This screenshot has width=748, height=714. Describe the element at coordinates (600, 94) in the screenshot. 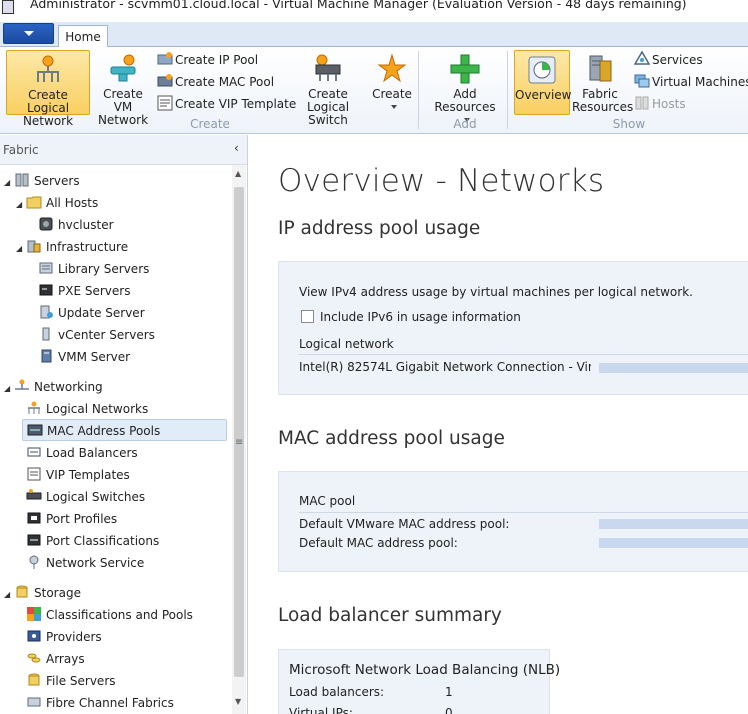

I see `fabric-resources-label-1: Fabric` at that location.